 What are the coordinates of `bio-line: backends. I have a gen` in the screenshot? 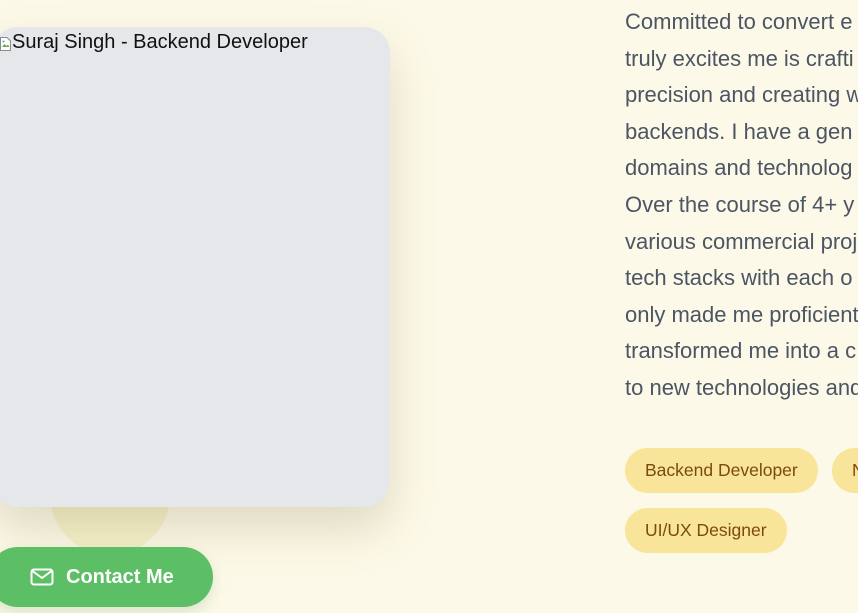 It's located at (739, 131).